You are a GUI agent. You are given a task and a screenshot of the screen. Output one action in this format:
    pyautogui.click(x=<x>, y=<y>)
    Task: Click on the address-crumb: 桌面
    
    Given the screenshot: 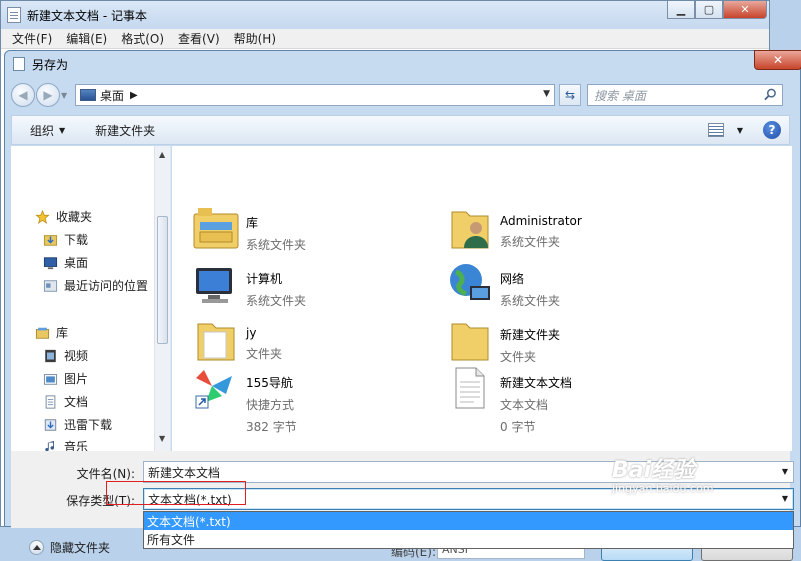 What is the action you would take?
    pyautogui.click(x=112, y=95)
    